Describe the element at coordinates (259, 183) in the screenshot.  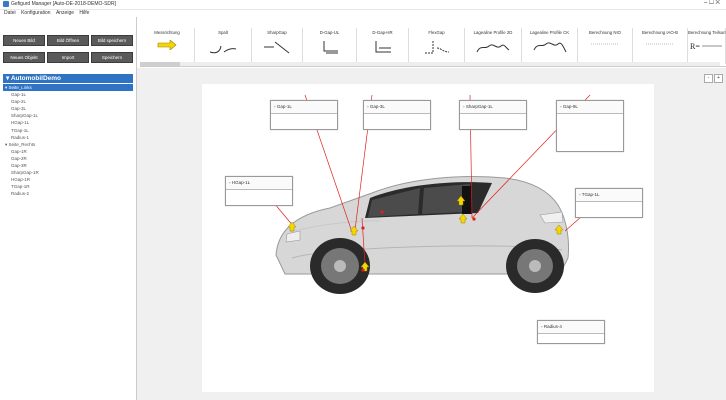
I see `card-title: ◦ HGap-1L` at that location.